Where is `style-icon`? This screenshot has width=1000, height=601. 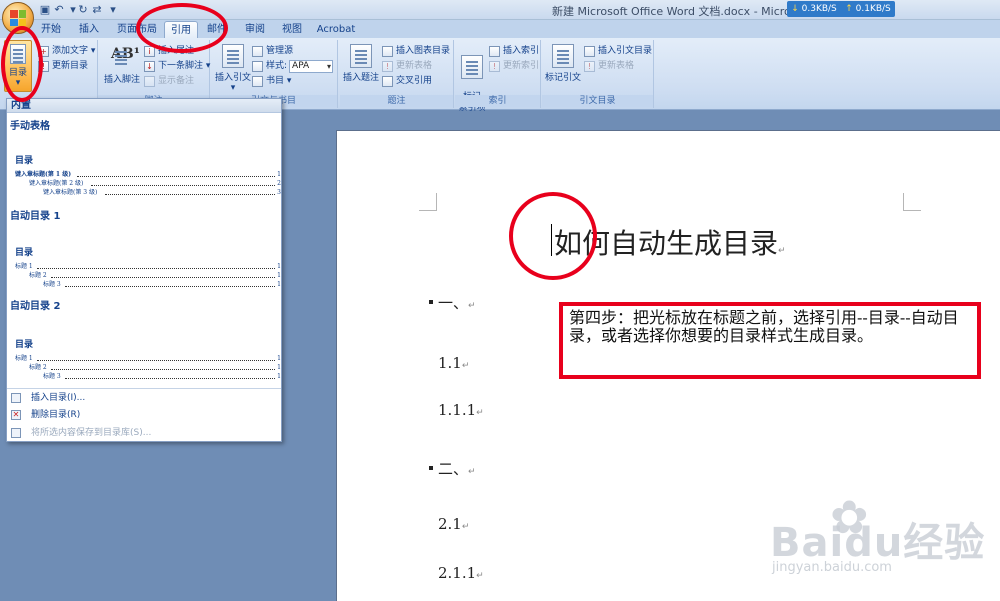 style-icon is located at coordinates (257, 66).